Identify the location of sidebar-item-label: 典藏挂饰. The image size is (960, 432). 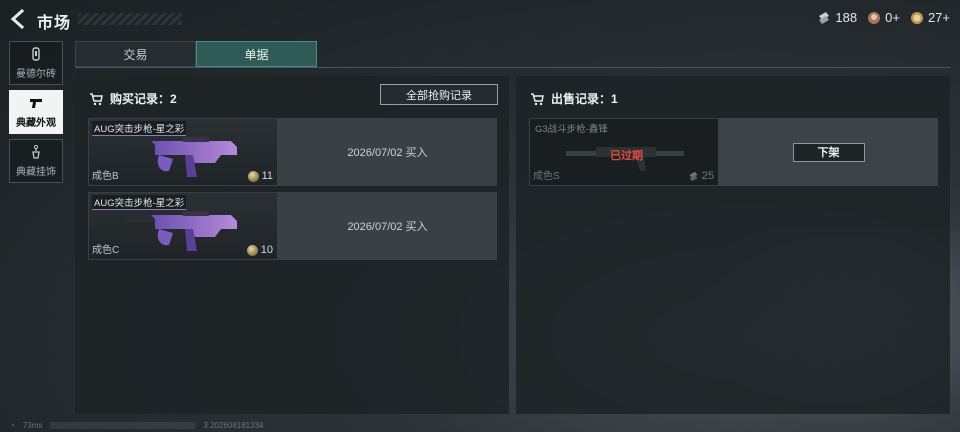
(36, 172).